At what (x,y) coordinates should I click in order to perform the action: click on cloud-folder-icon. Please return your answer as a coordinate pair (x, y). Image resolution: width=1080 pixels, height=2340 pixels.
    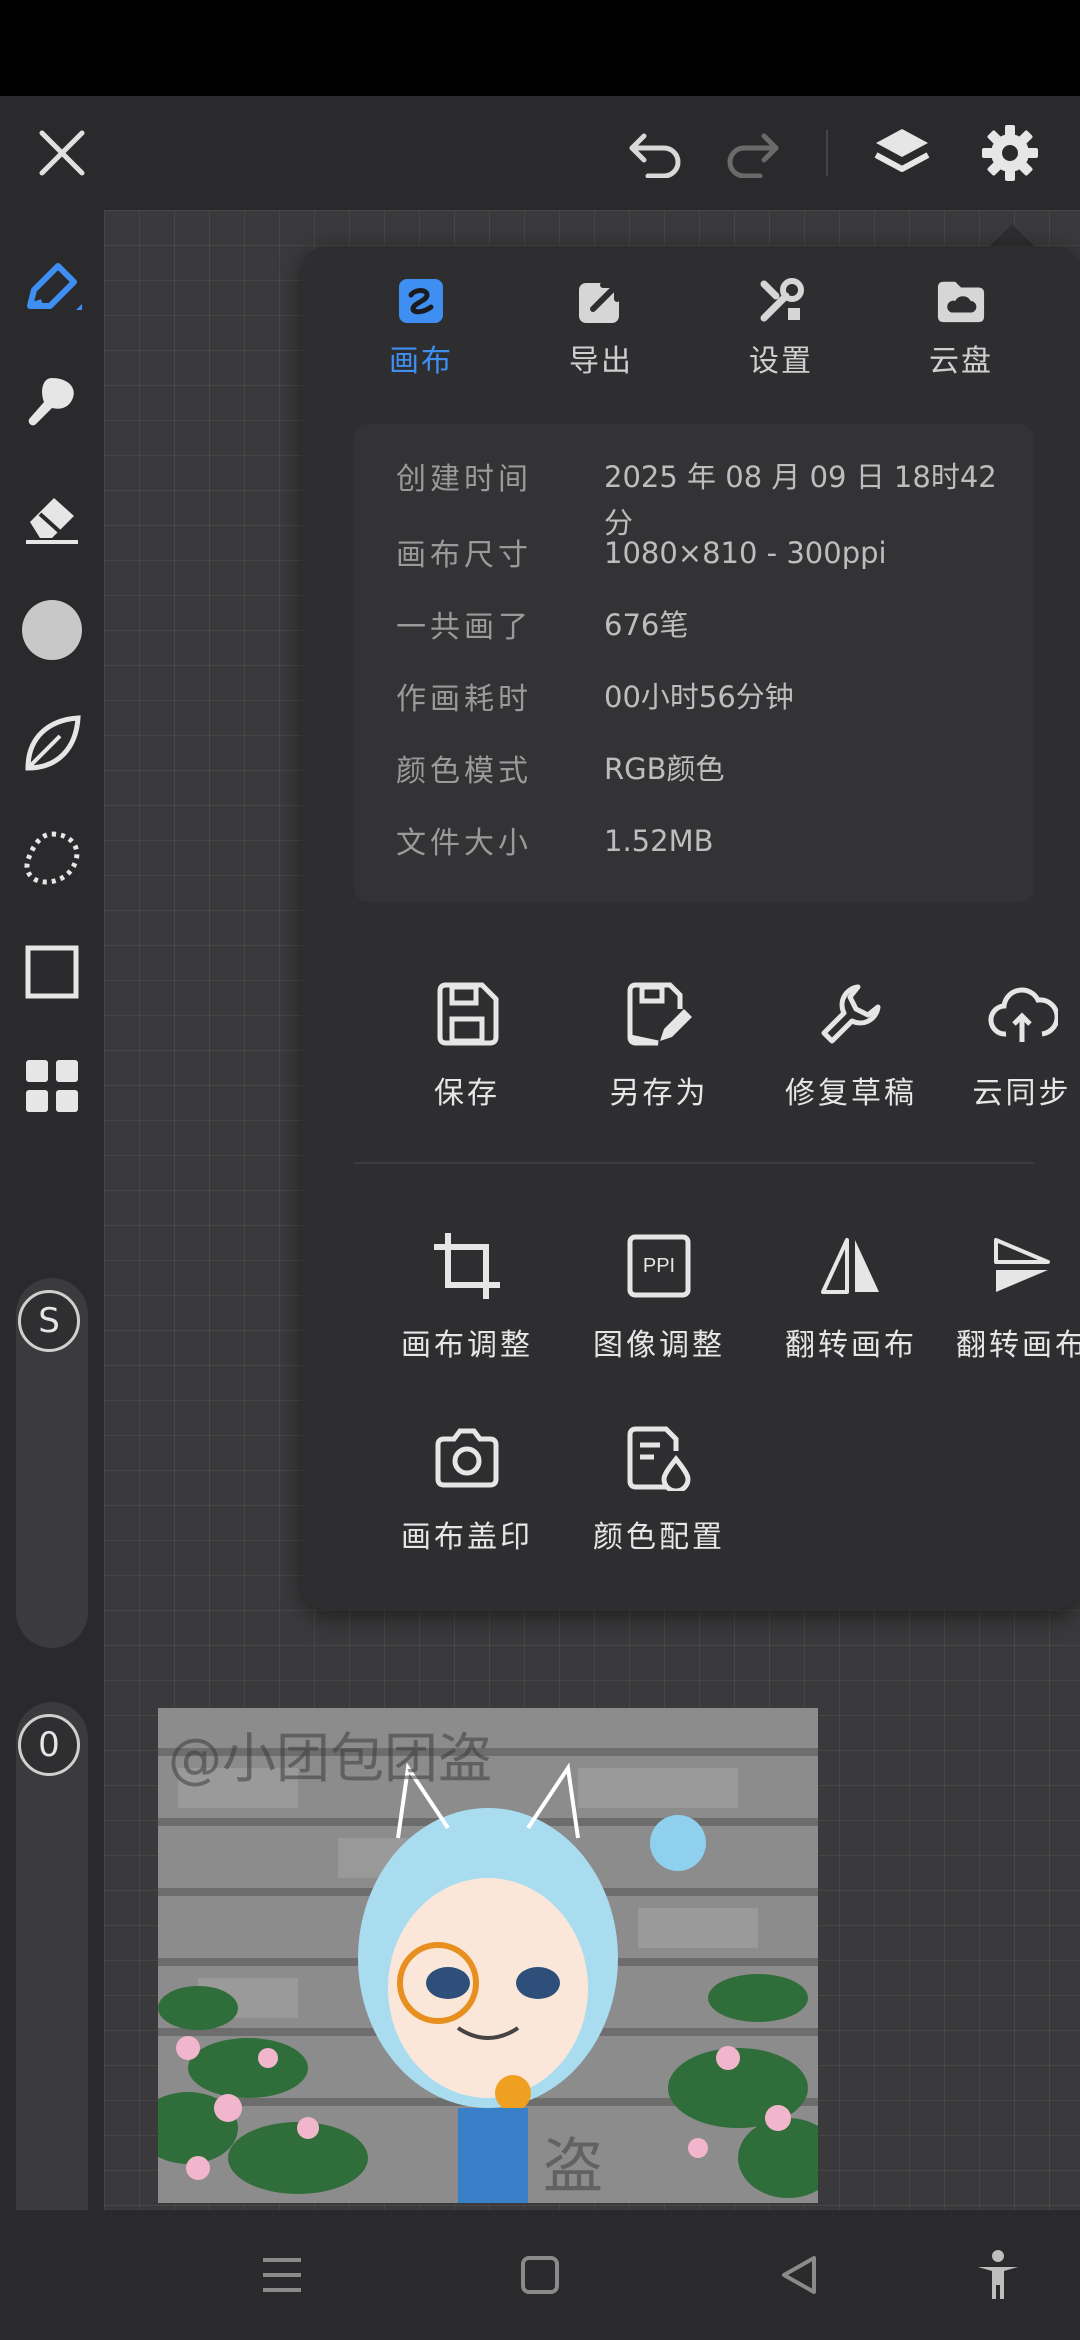
    Looking at the image, I should click on (961, 302).